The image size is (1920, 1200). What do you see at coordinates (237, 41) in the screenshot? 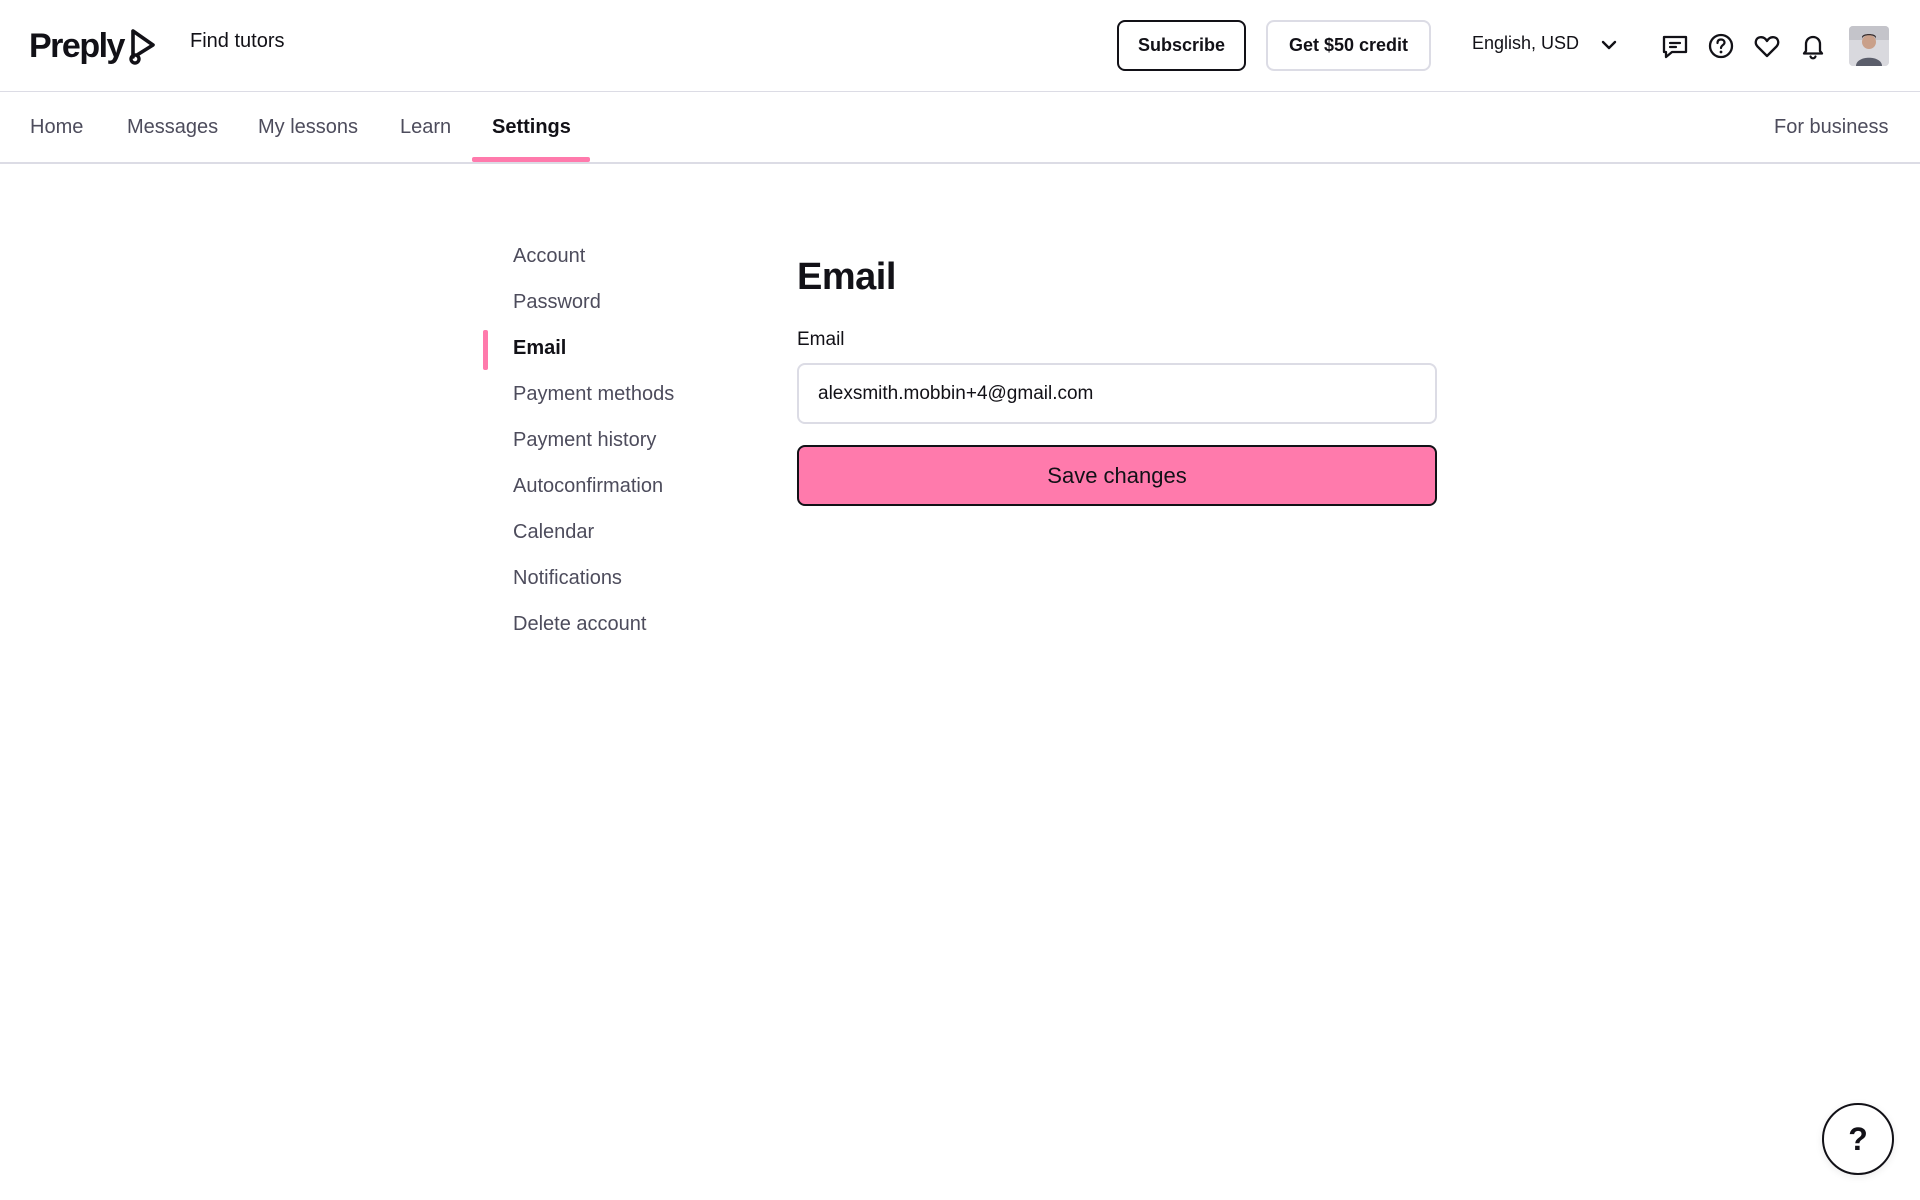
I see `find-tutors-link: Find tutors` at bounding box center [237, 41].